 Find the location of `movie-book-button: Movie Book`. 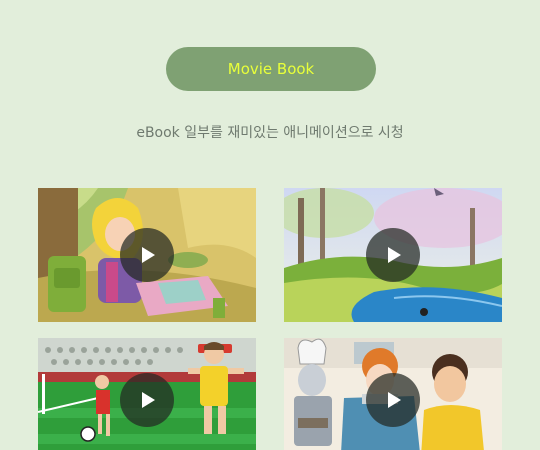

movie-book-button: Movie Book is located at coordinates (271, 69).